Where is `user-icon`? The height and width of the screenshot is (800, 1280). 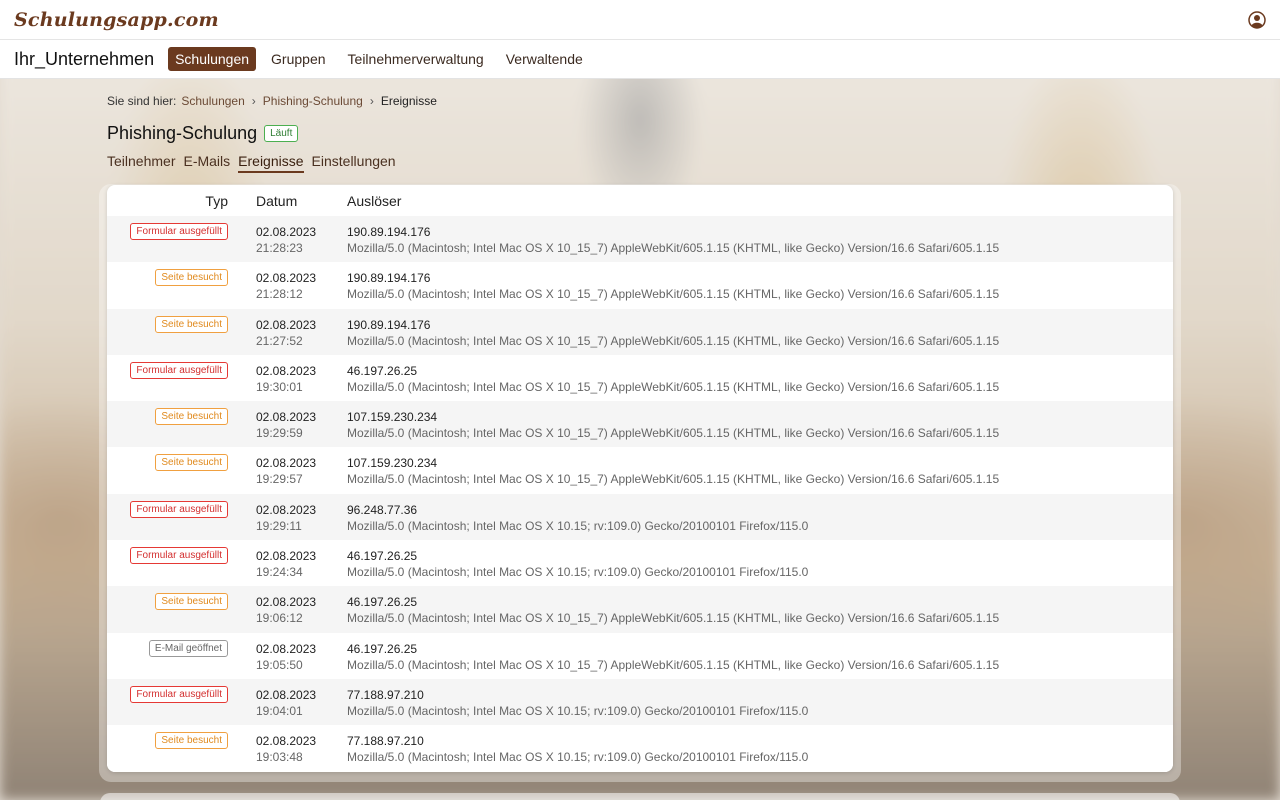
user-icon is located at coordinates (1257, 19).